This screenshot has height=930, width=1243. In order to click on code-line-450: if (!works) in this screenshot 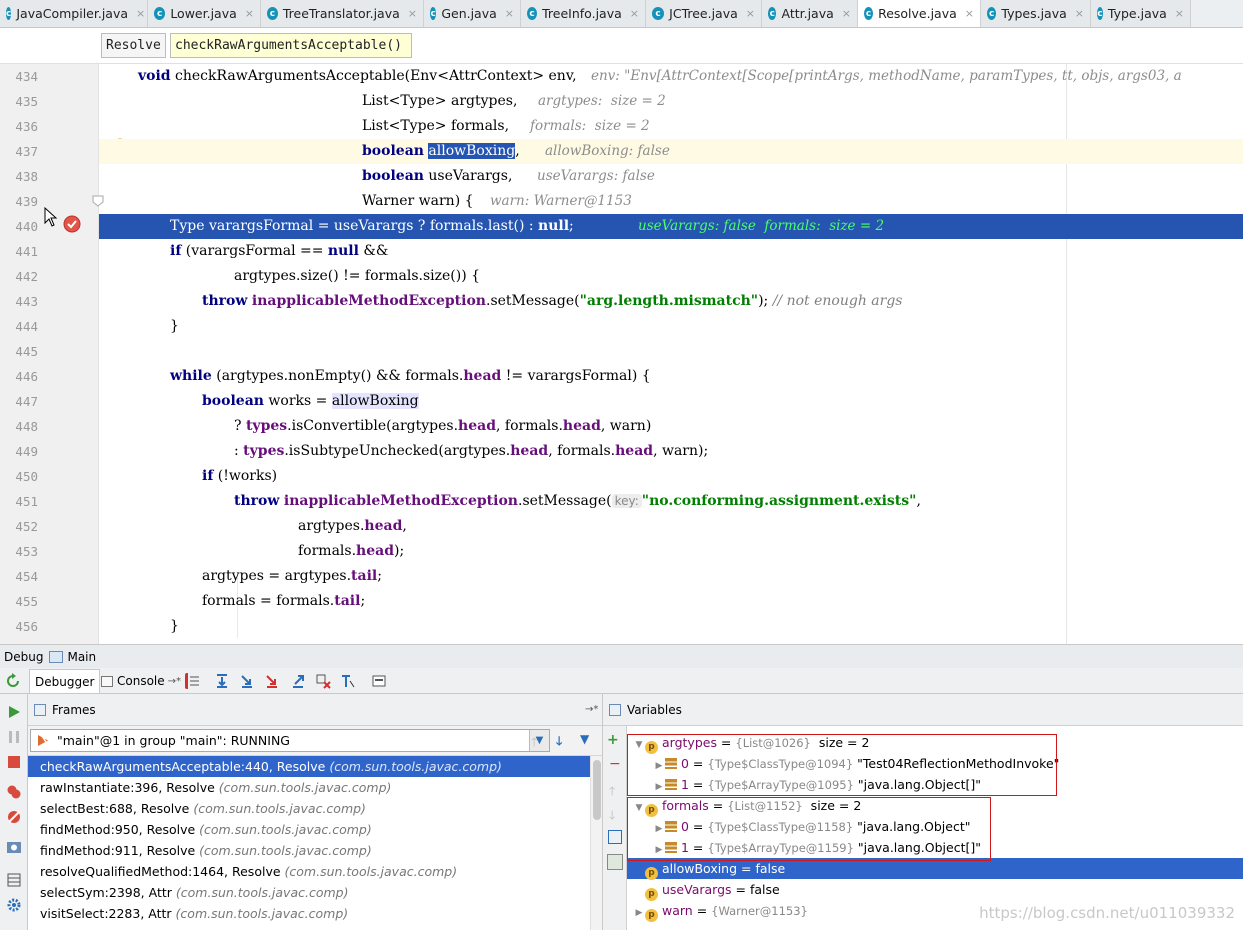, I will do `click(671, 476)`.